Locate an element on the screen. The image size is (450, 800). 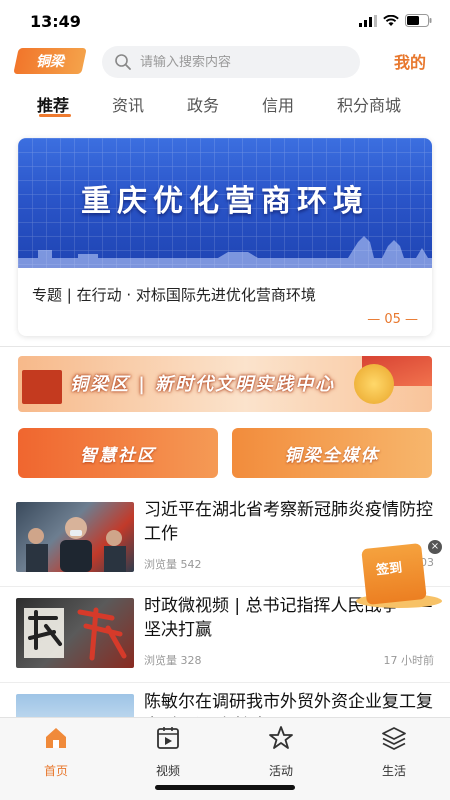
banner-page-indicator: — 05 — is located at coordinates (392, 319).